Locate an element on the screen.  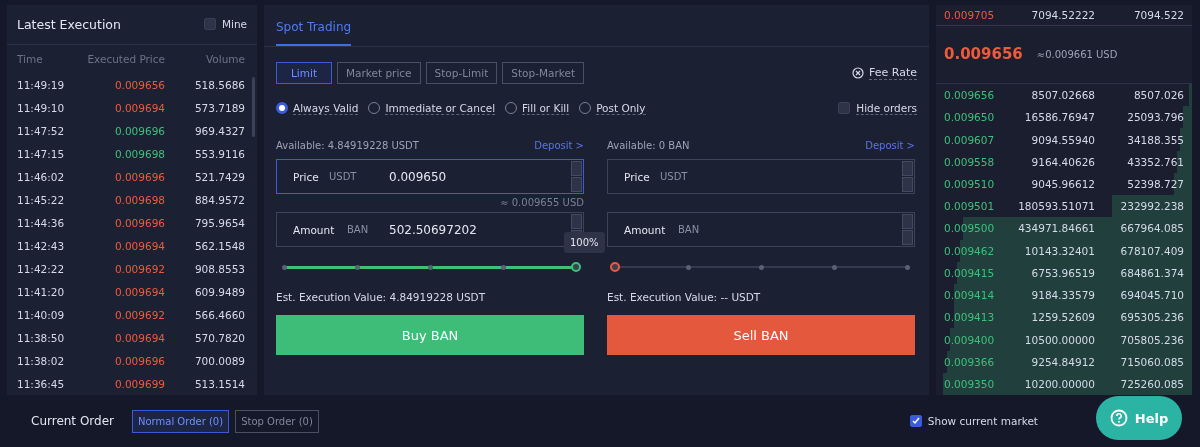
table-cell: 725260.085 is located at coordinates (1152, 383).